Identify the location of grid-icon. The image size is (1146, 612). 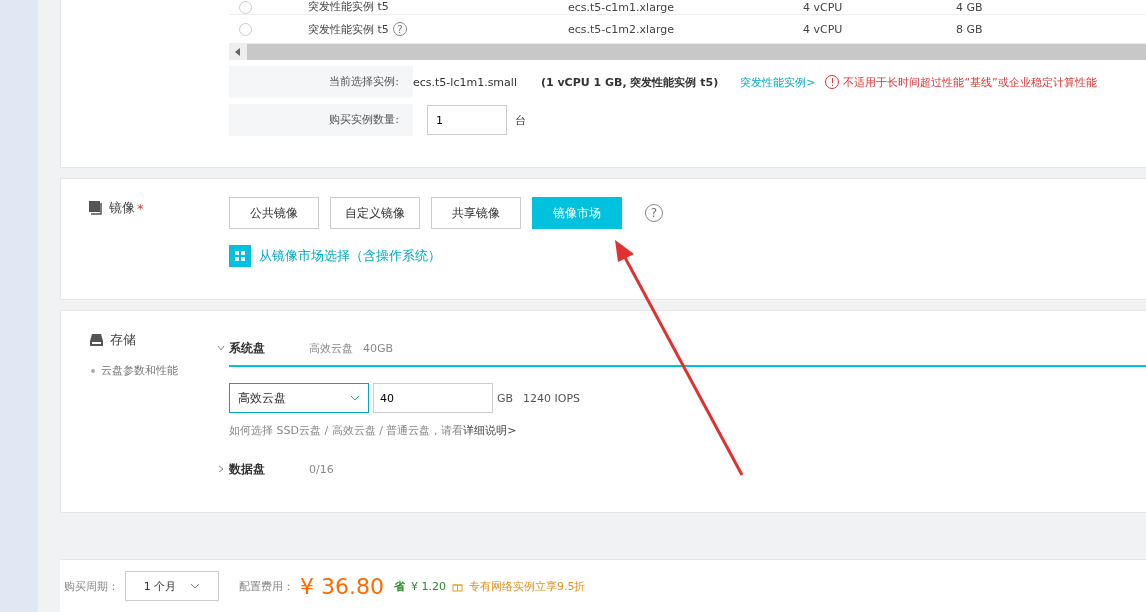
(240, 256).